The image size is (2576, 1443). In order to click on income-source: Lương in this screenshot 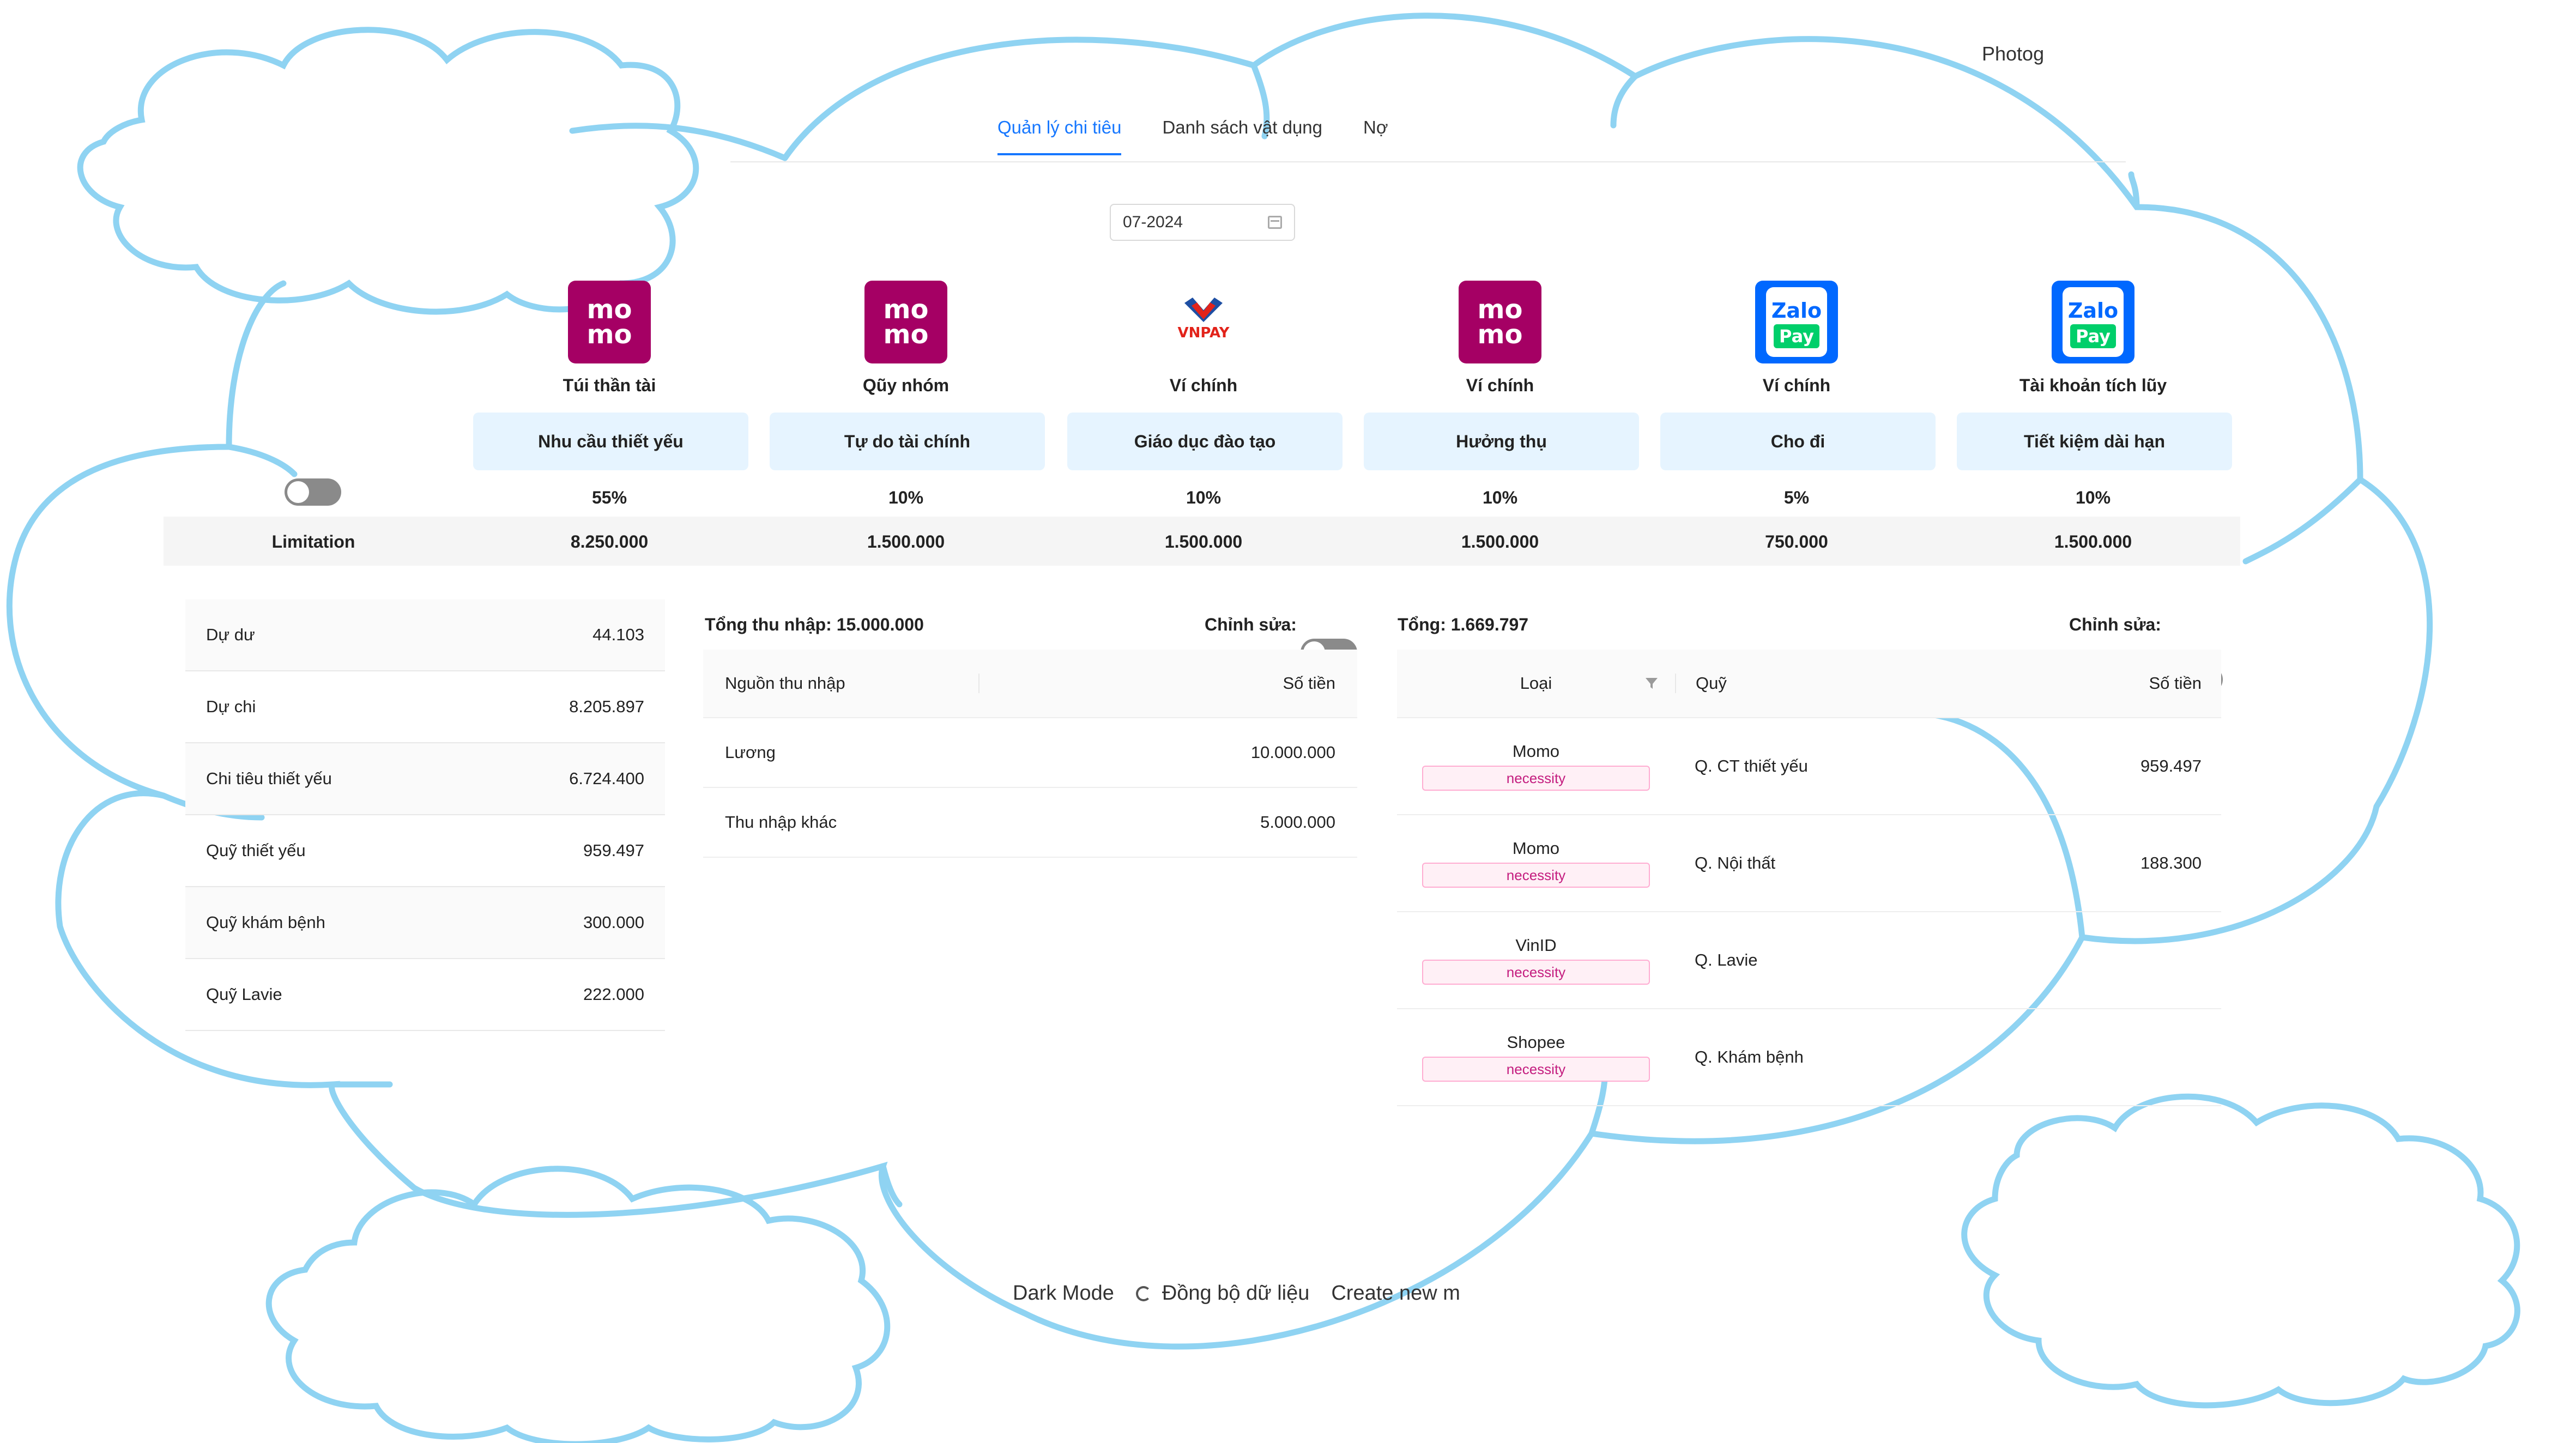, I will do `click(750, 752)`.